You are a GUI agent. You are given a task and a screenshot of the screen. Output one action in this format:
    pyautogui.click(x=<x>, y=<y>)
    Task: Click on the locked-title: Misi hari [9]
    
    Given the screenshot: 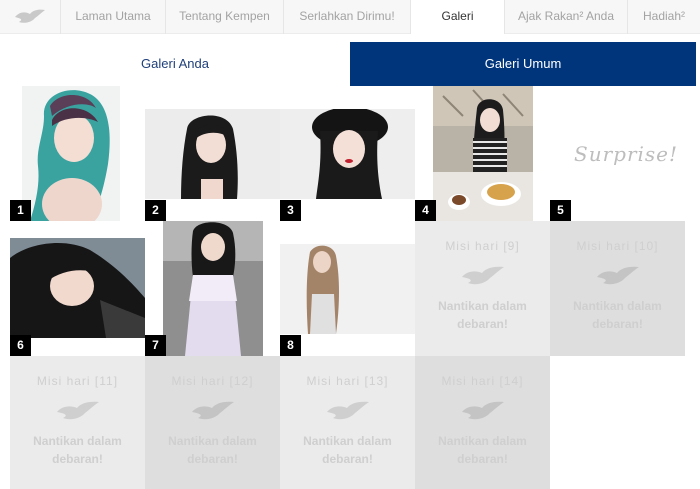 What is the action you would take?
    pyautogui.click(x=482, y=246)
    